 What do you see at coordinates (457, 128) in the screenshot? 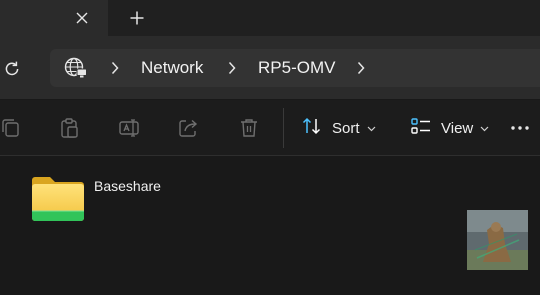
I see `view-label: View` at bounding box center [457, 128].